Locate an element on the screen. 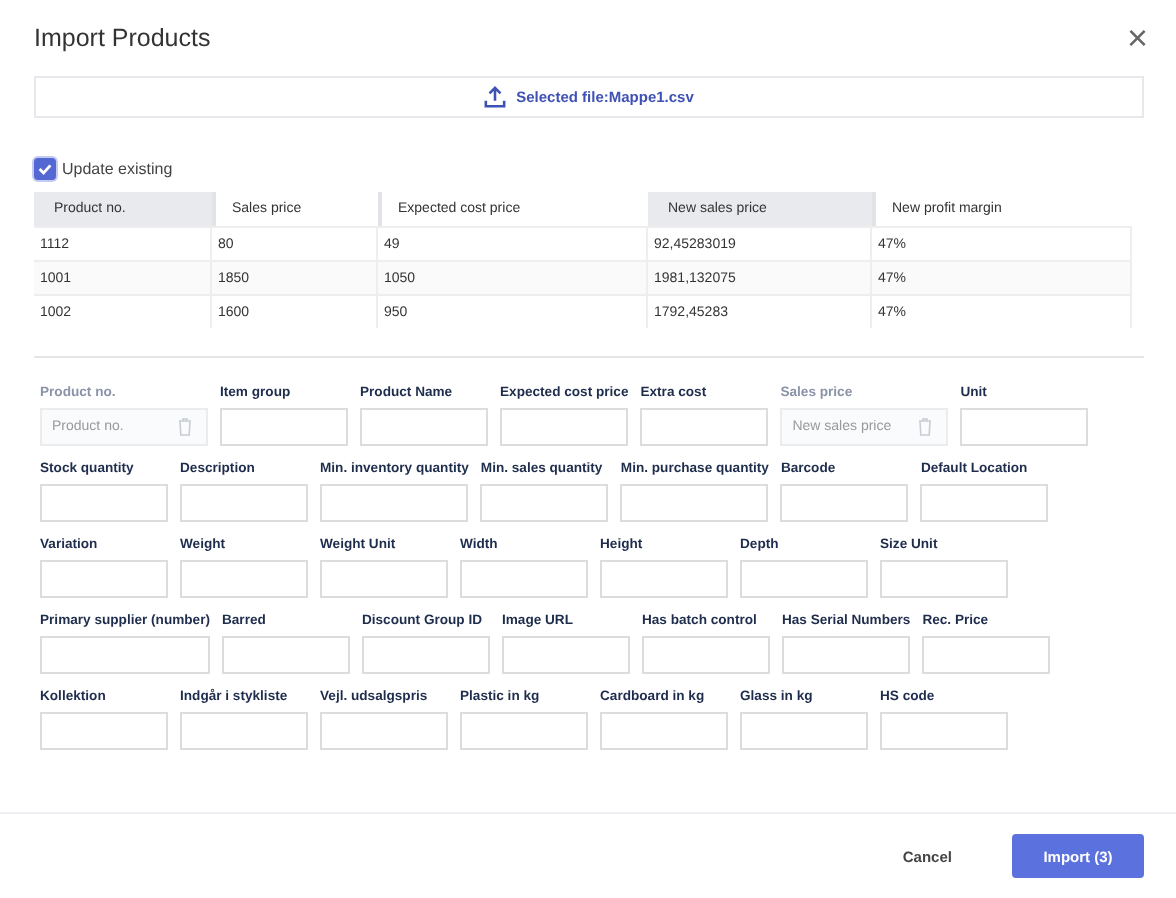 The height and width of the screenshot is (898, 1176). update-existing-label: Update existing is located at coordinates (117, 169).